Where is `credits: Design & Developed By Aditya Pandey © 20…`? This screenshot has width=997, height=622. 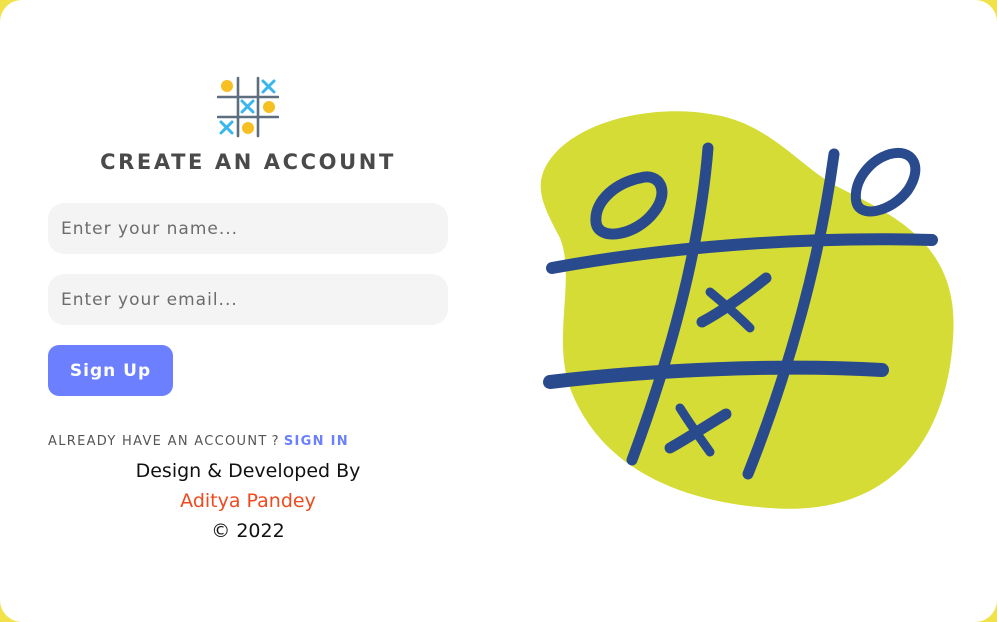 credits: Design & Developed By Aditya Pandey © 20… is located at coordinates (248, 501).